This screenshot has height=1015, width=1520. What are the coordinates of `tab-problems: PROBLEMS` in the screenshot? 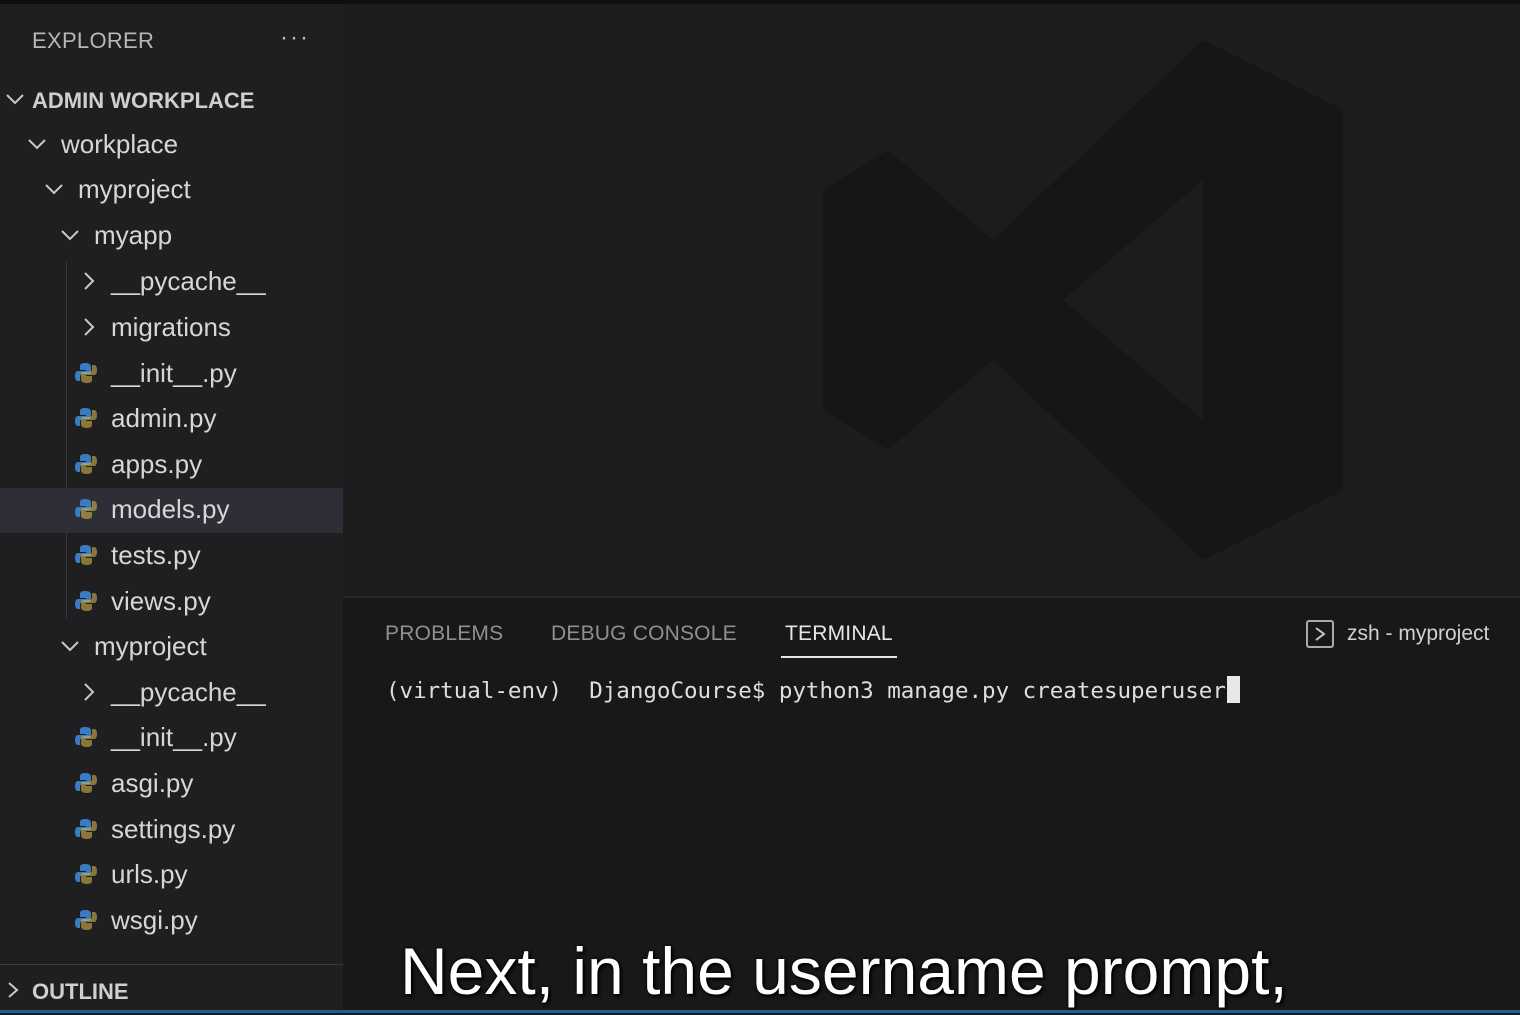 It's located at (444, 634).